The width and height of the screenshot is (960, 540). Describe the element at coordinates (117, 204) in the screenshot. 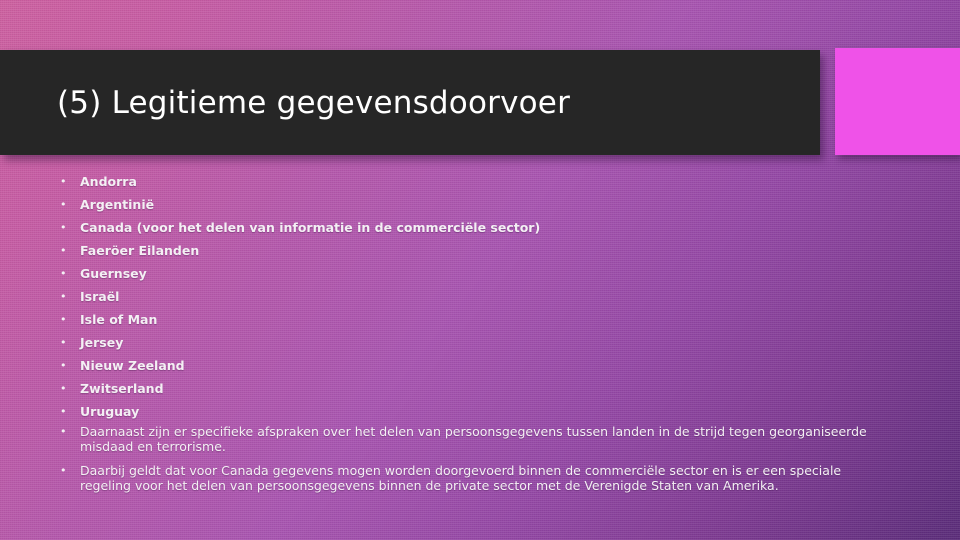

I see `list-item-label: Argentinië` at that location.